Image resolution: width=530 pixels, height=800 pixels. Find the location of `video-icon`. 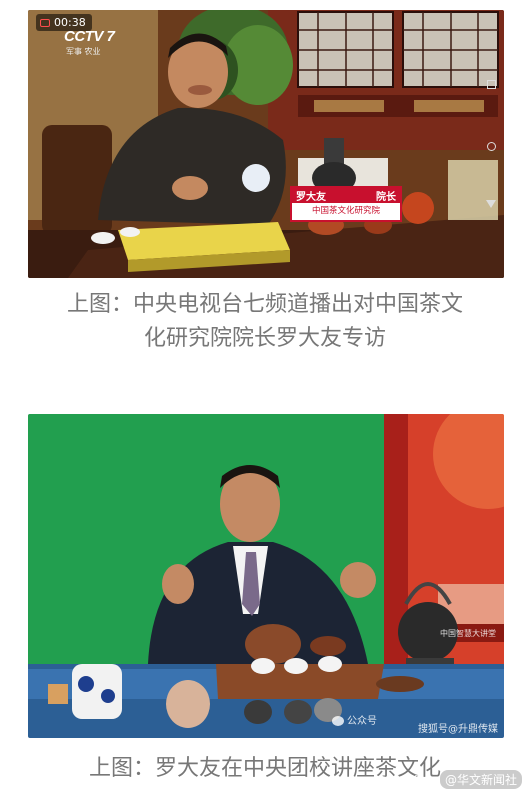

video-icon is located at coordinates (45, 22).